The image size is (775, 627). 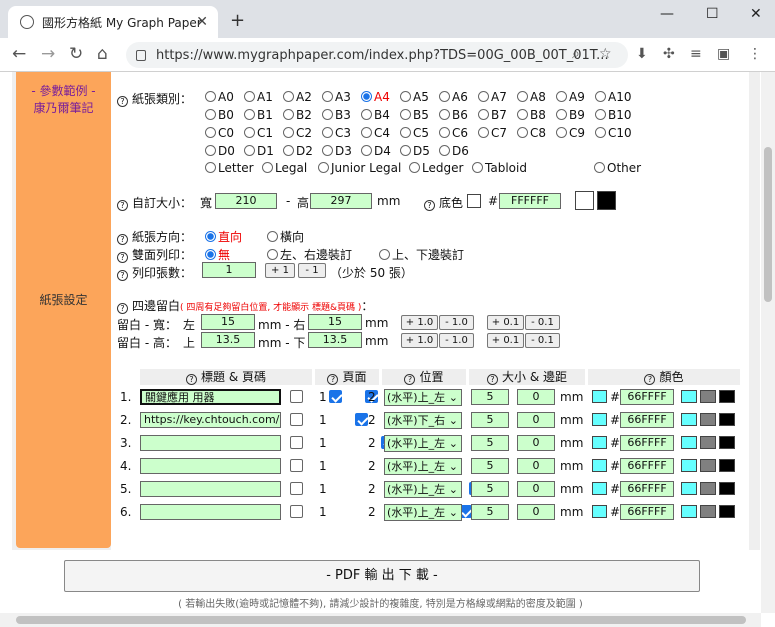 I want to click on paper-radio-d5: D5, so click(x=415, y=151).